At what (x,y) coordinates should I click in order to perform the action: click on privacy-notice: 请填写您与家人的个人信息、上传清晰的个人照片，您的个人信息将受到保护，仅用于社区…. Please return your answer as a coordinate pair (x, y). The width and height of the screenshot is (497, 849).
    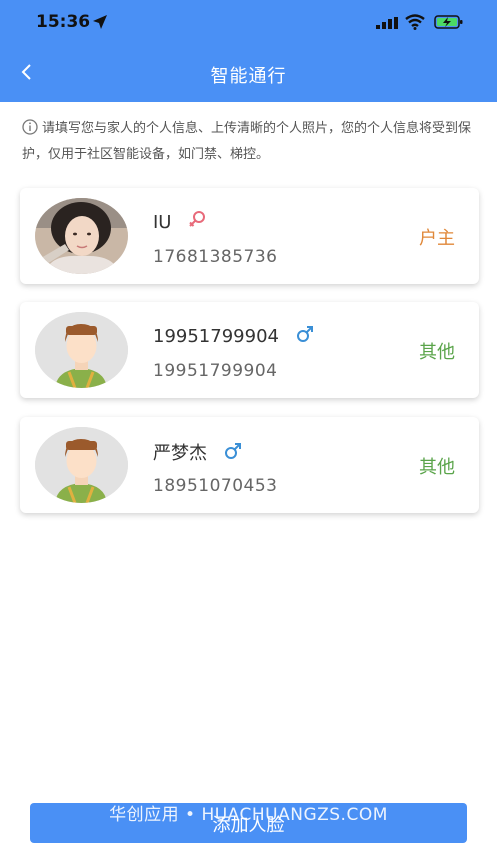
    Looking at the image, I should click on (249, 142).